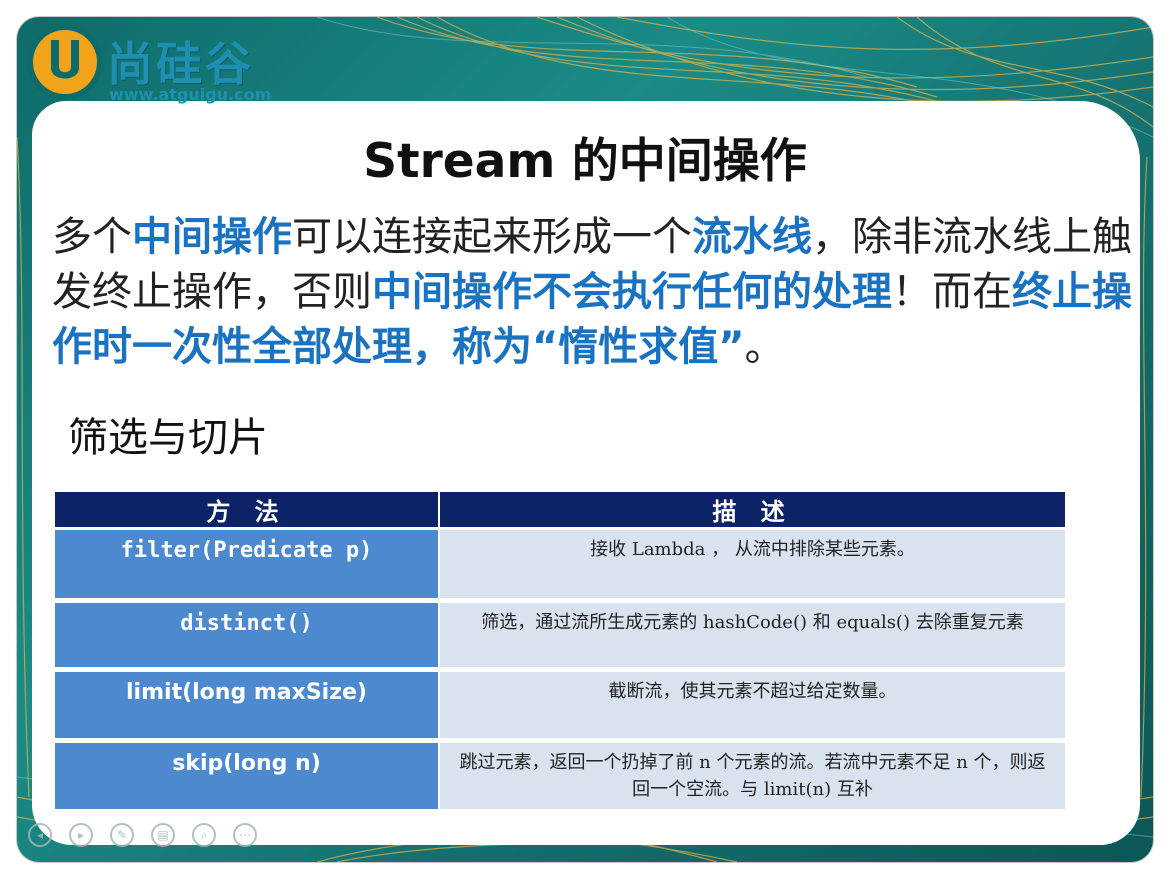 The height and width of the screenshot is (880, 1170). What do you see at coordinates (122, 835) in the screenshot?
I see `pen-icon: ✎` at bounding box center [122, 835].